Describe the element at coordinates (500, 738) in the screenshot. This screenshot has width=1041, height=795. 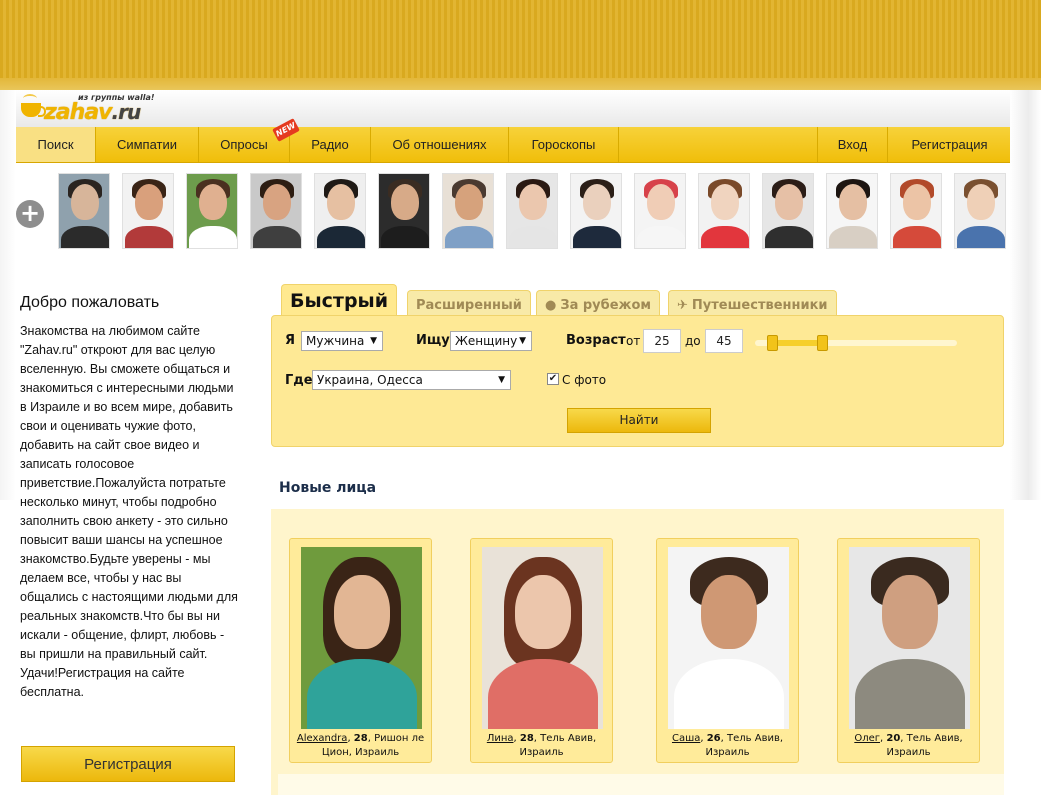
I see `profile-name-link: Лина` at that location.